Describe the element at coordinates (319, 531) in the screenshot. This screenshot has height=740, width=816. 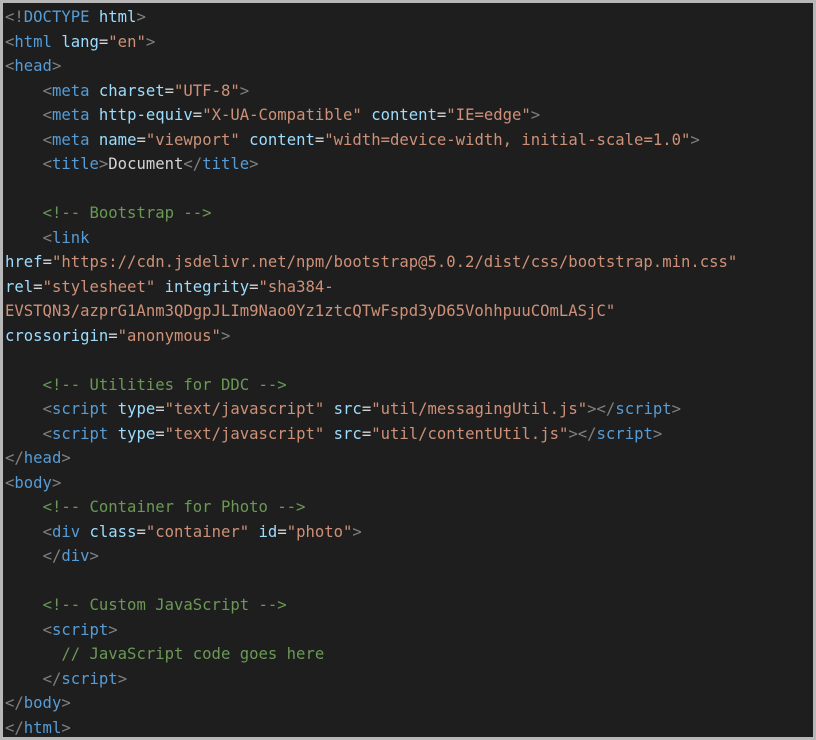
I see `code-token: "photo"` at that location.